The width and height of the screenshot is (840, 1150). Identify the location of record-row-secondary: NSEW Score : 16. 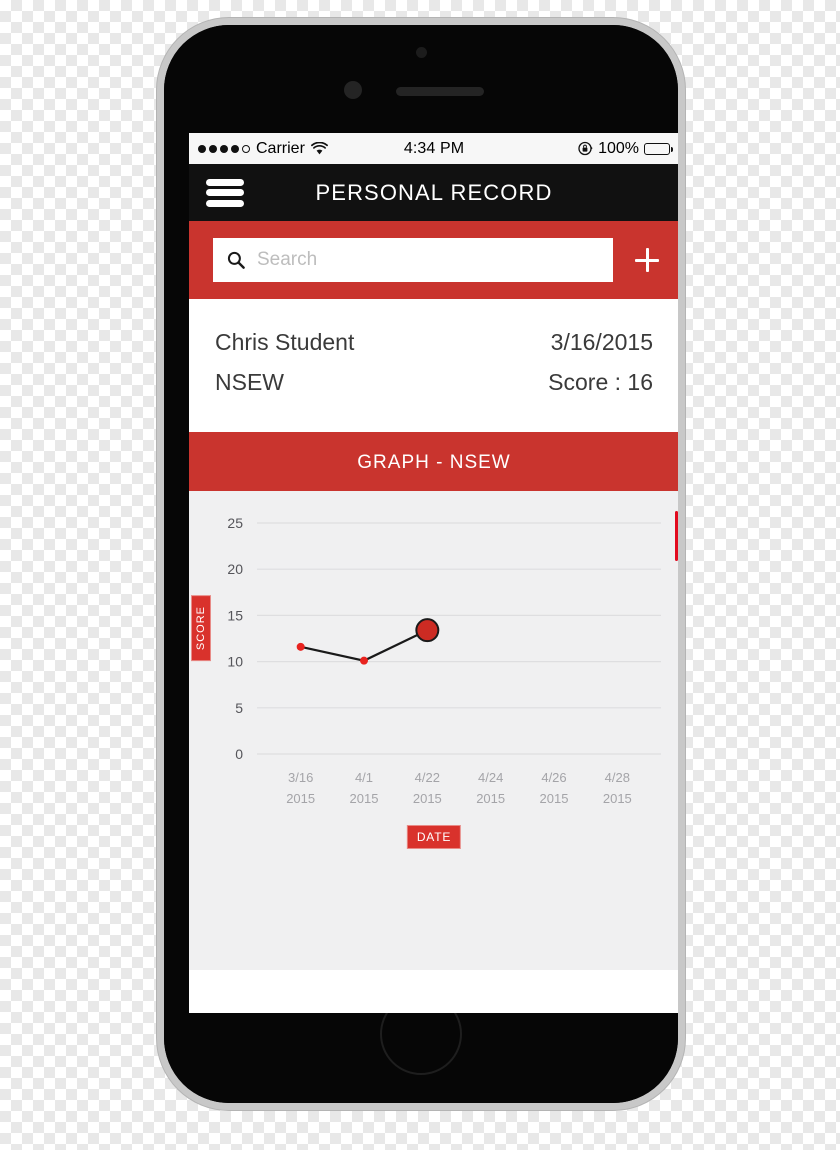
(434, 383).